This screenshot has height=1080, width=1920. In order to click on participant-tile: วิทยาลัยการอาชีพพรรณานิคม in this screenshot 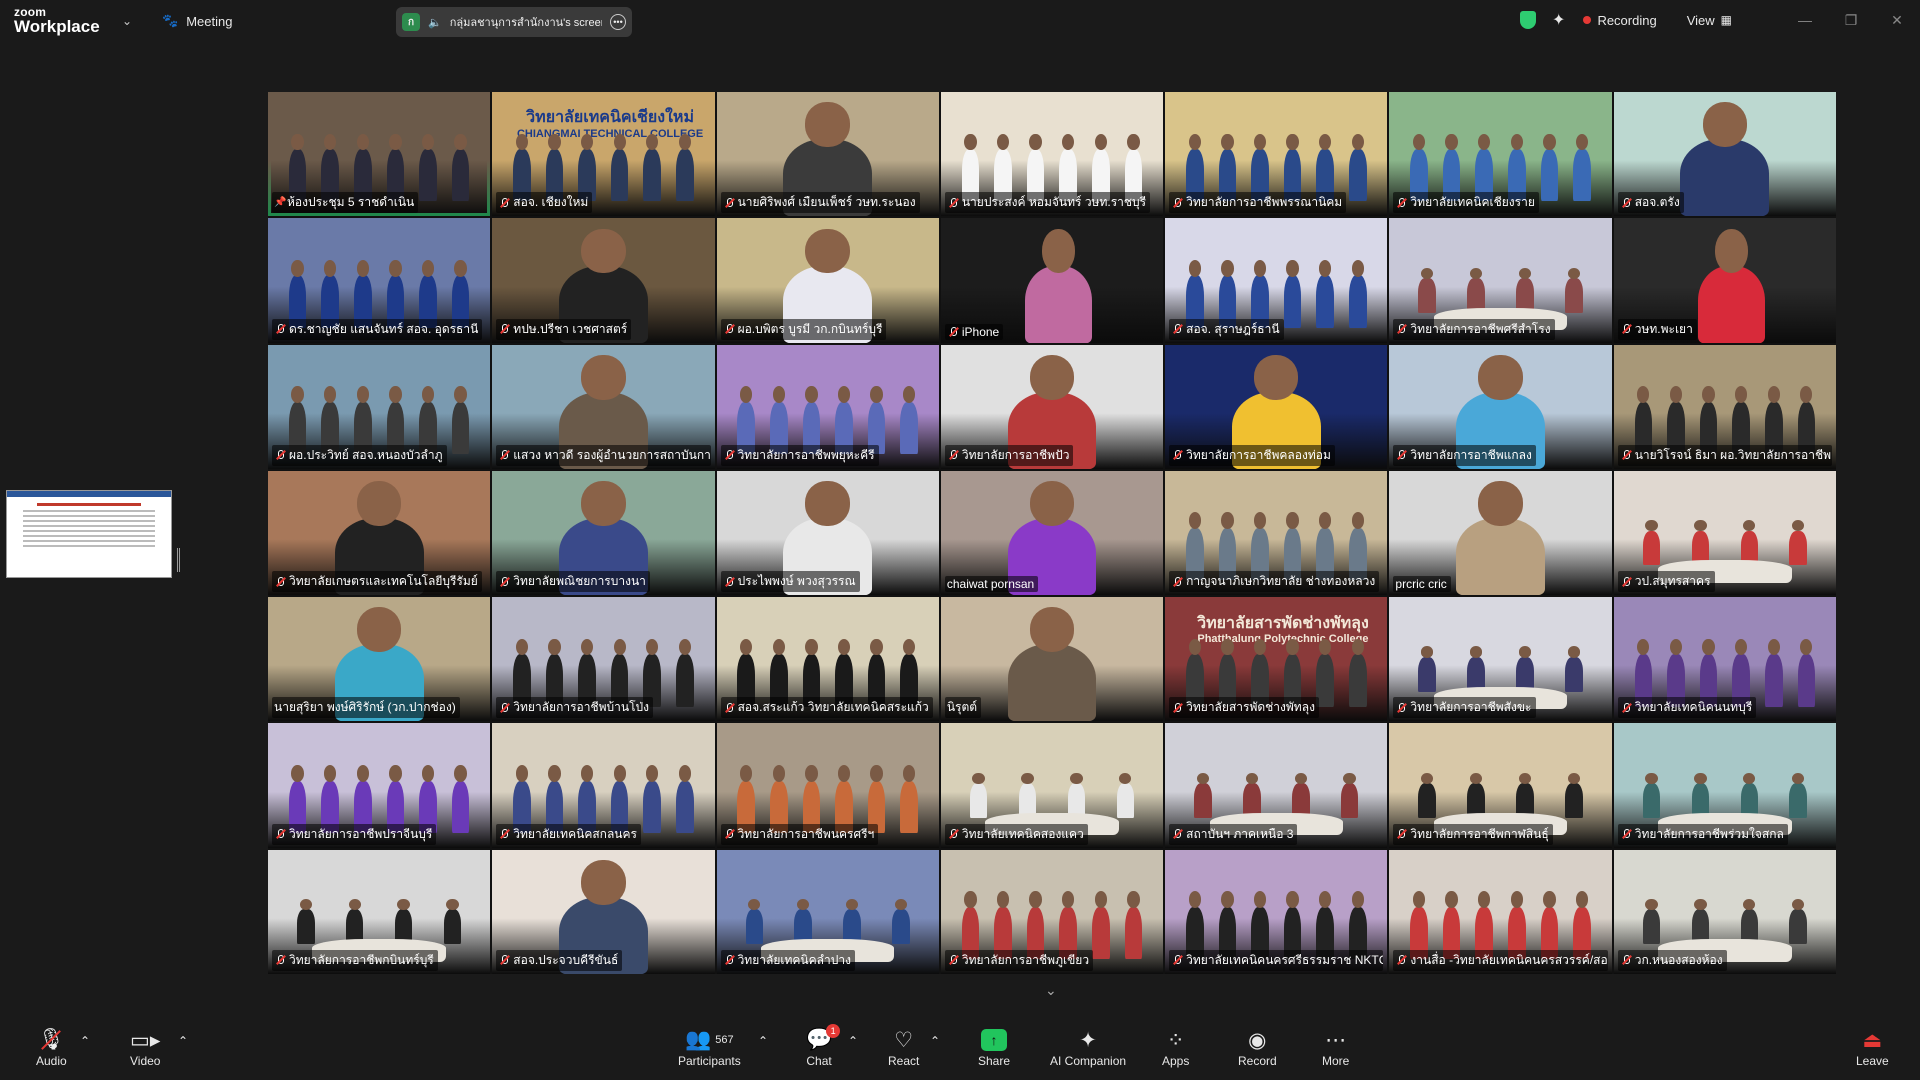, I will do `click(1276, 154)`.